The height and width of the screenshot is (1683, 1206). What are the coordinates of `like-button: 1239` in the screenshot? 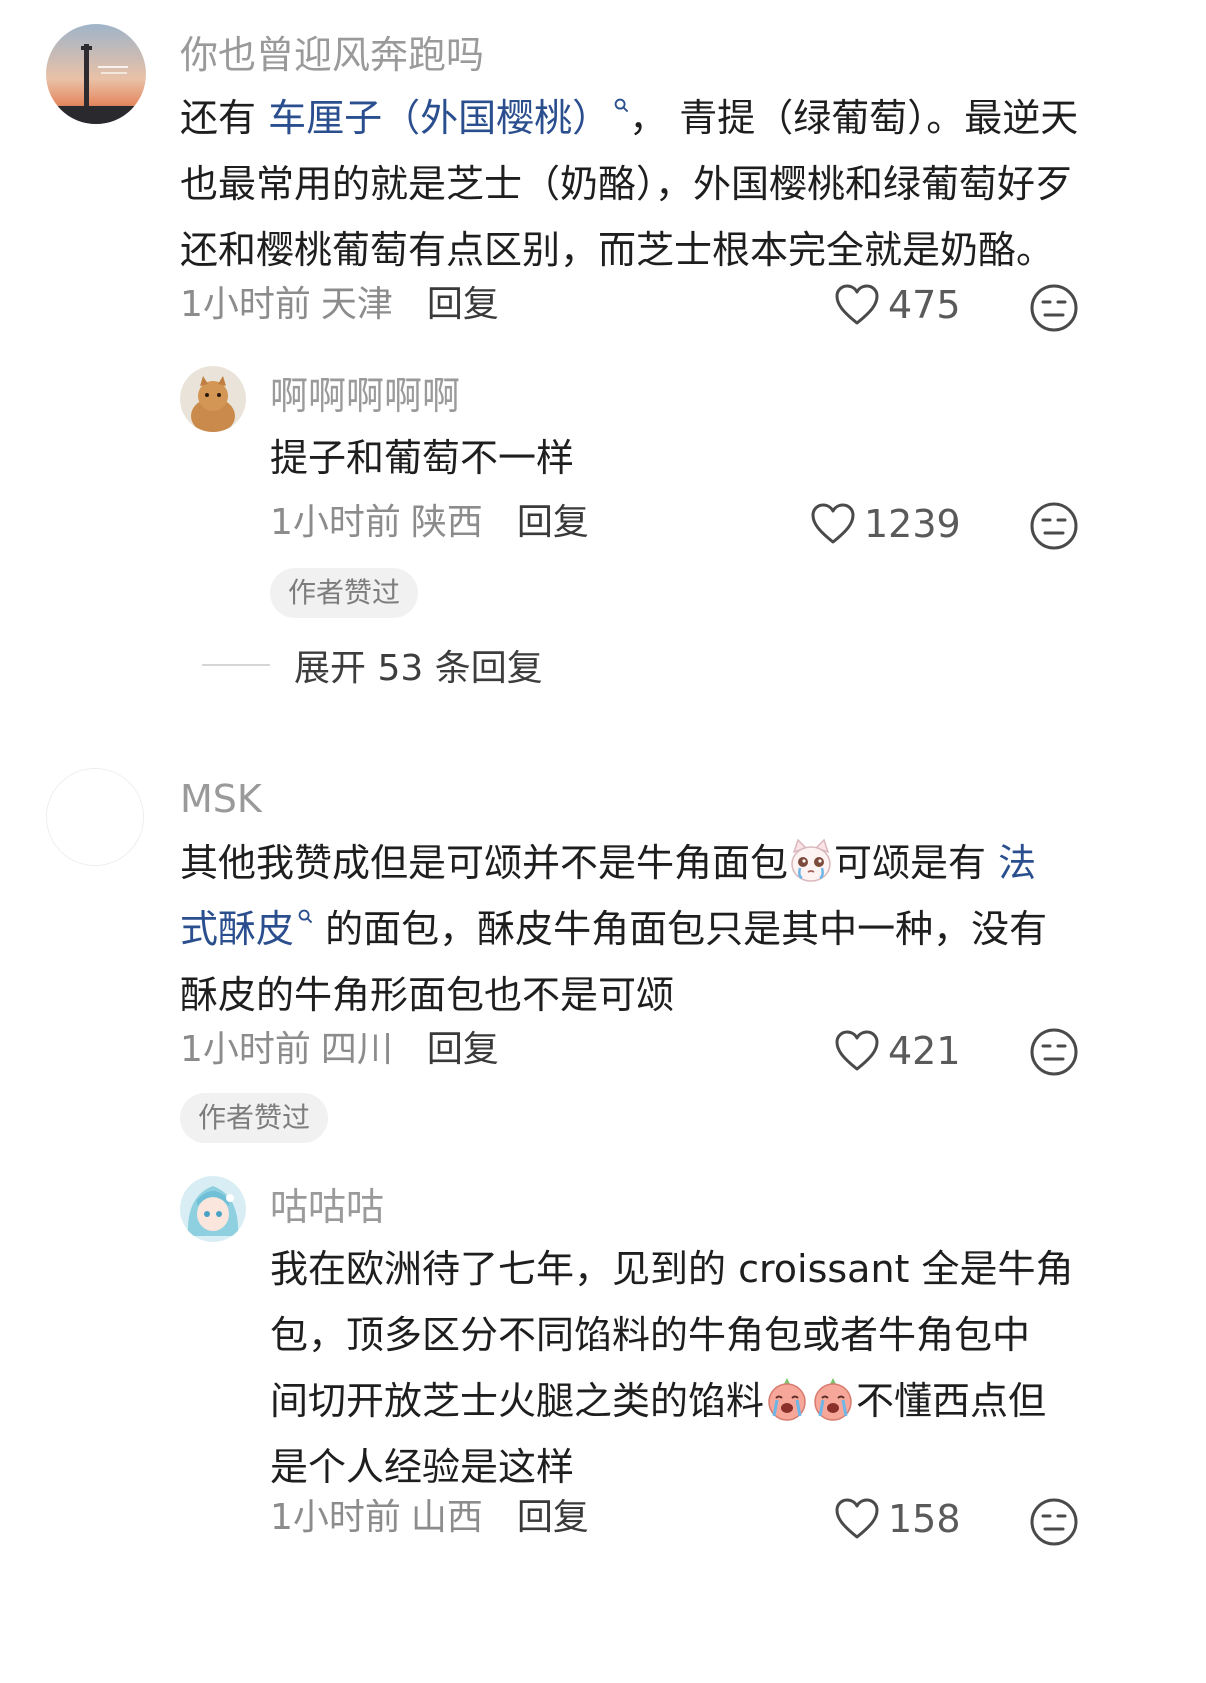 It's located at (885, 524).